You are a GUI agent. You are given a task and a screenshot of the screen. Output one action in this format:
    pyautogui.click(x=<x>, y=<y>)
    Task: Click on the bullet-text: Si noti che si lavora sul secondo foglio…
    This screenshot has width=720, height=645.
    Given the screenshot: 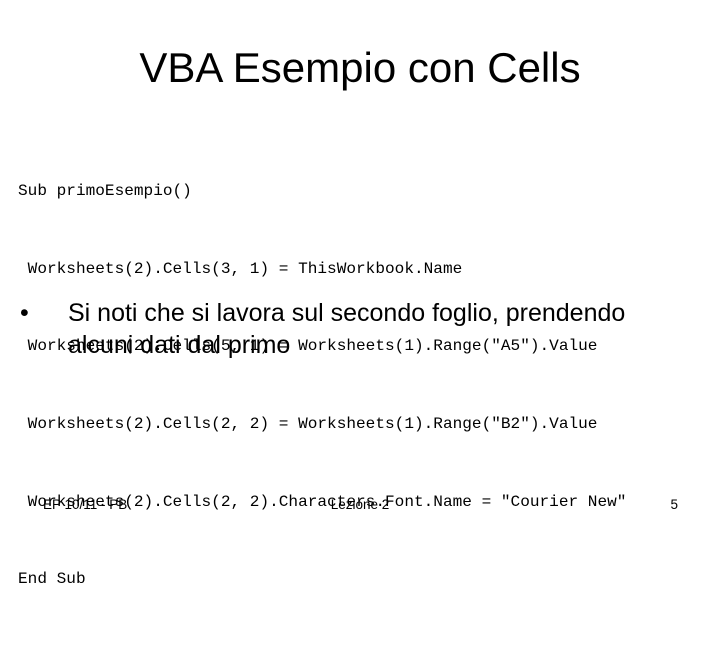 What is the action you would take?
    pyautogui.click(x=347, y=329)
    